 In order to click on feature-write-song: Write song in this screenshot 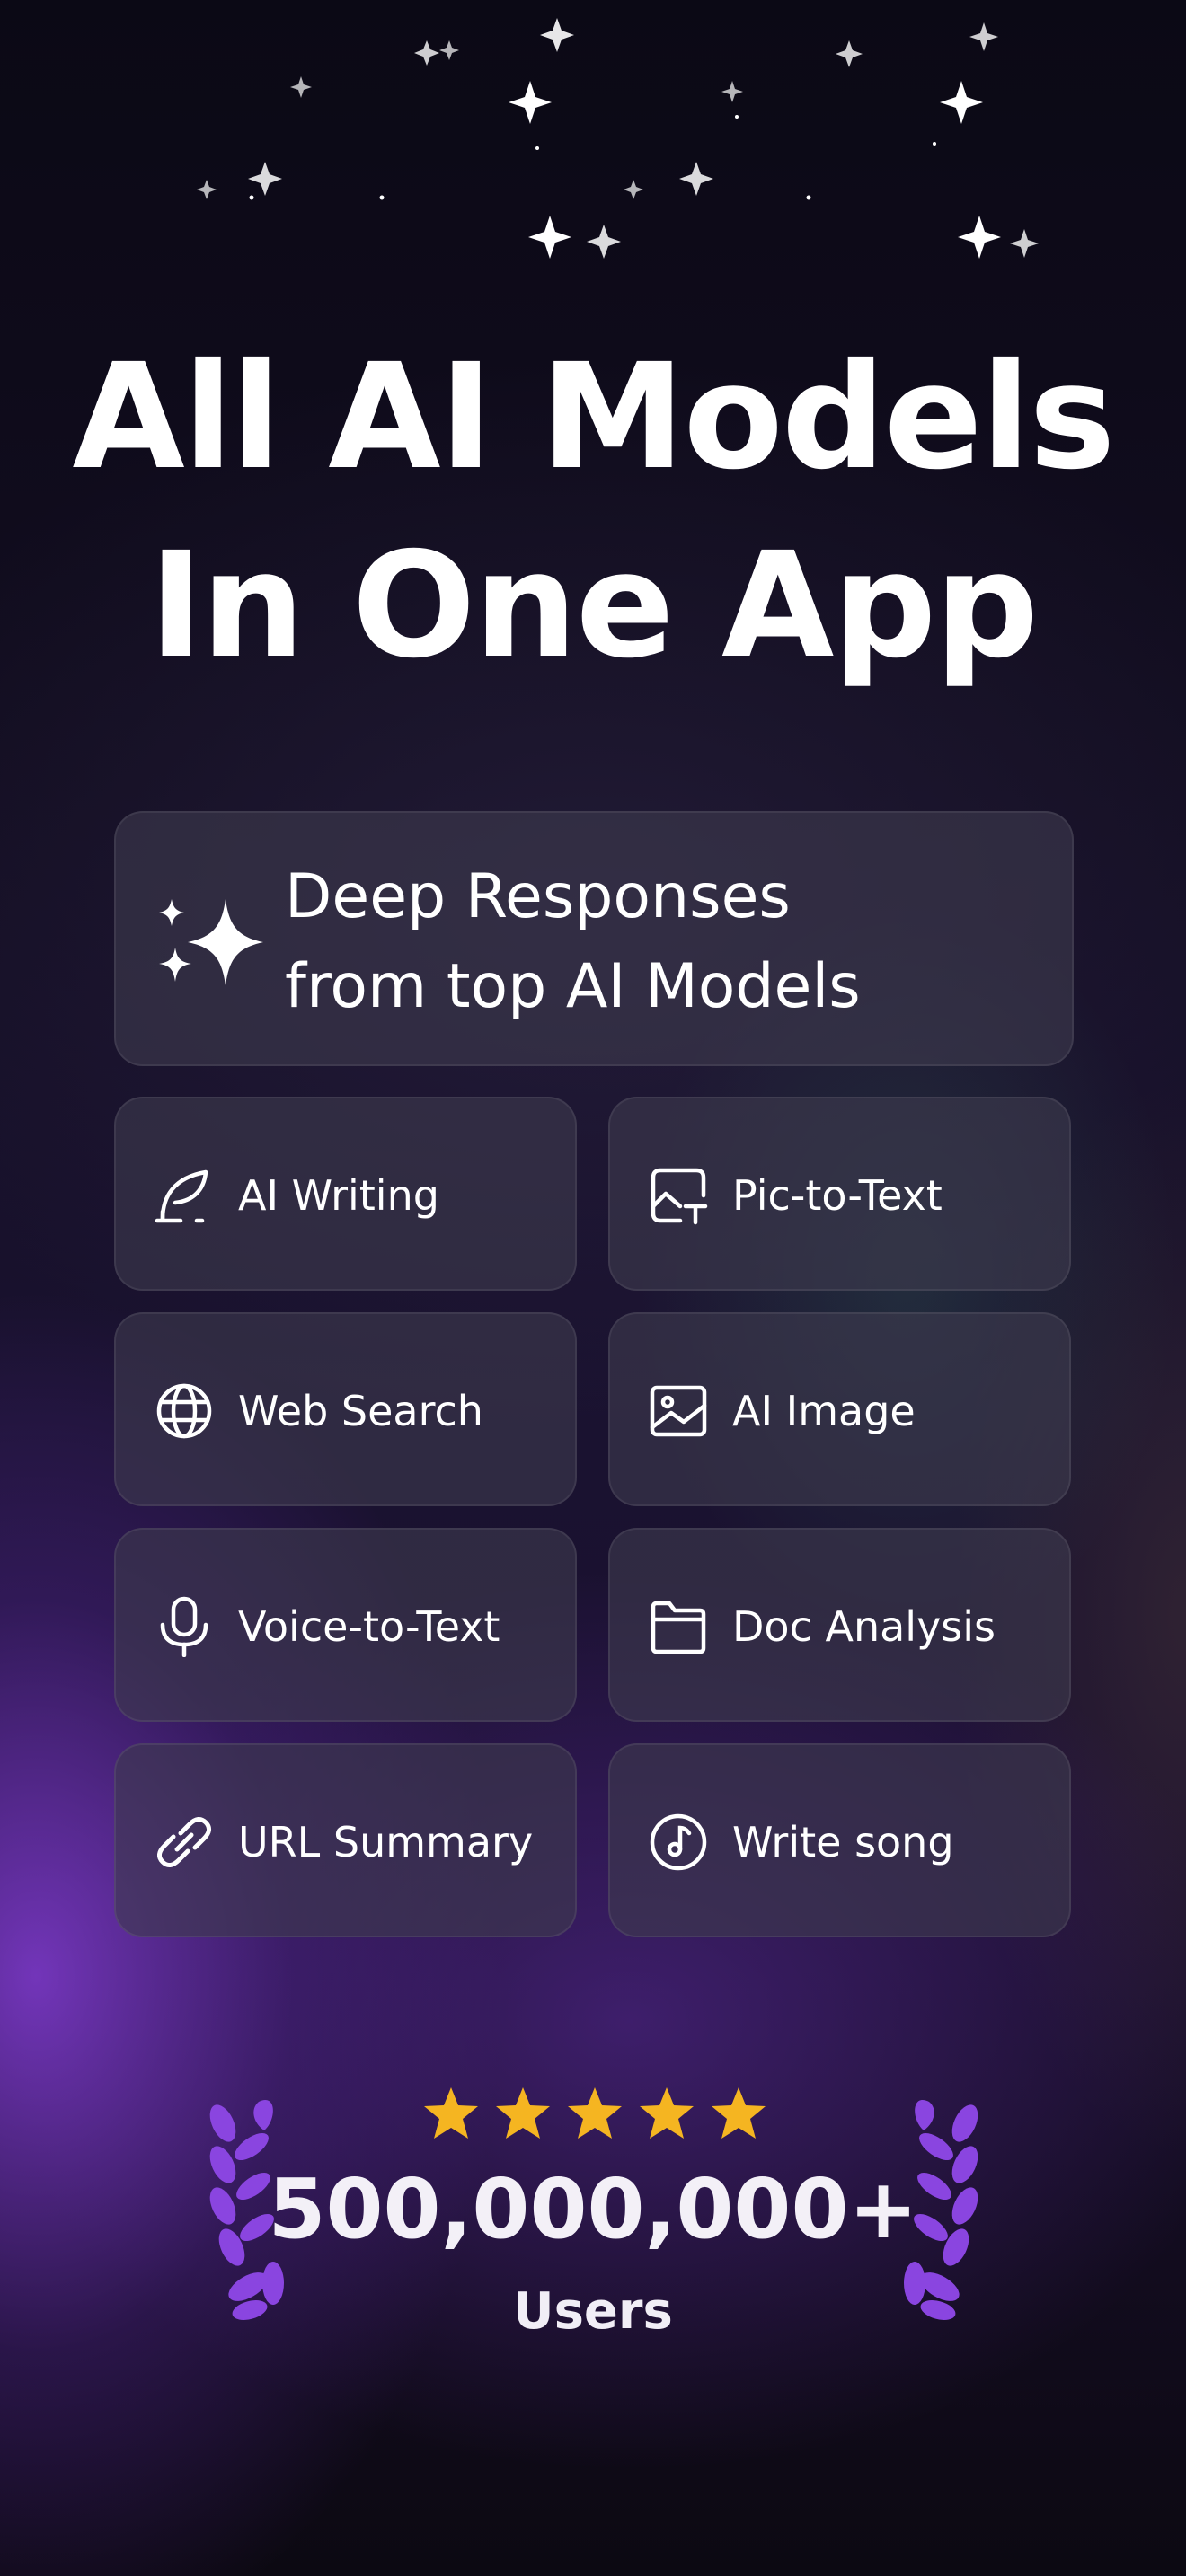, I will do `click(839, 1840)`.